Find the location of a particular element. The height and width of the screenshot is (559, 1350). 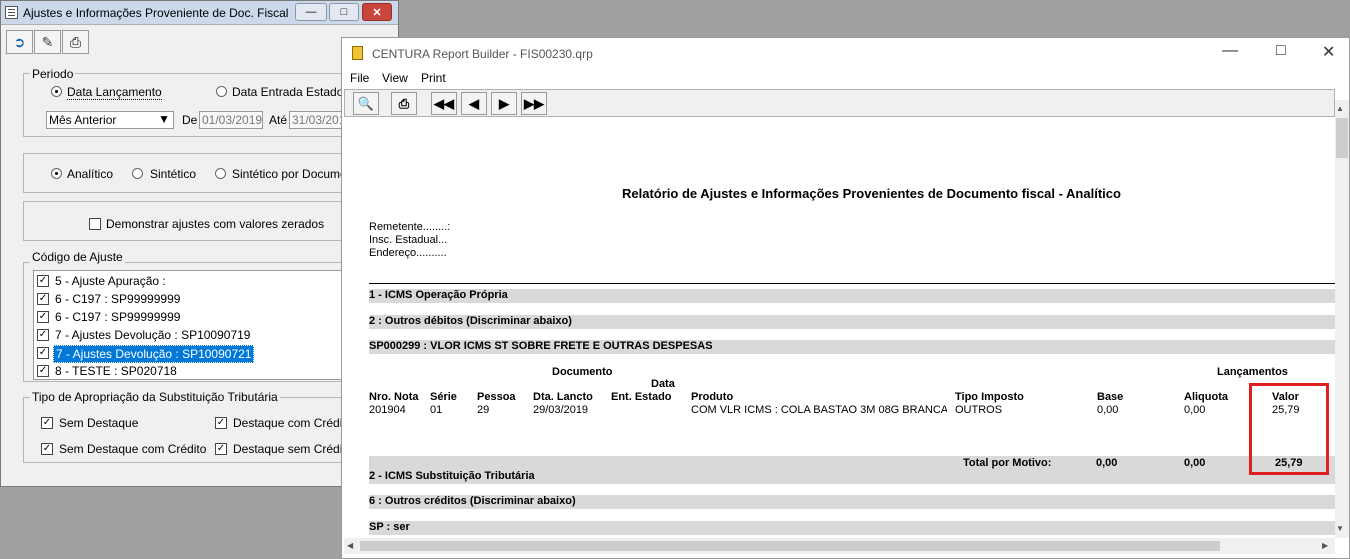

sem-destaque-com-credito-checkbox: ✓ is located at coordinates (47, 449).